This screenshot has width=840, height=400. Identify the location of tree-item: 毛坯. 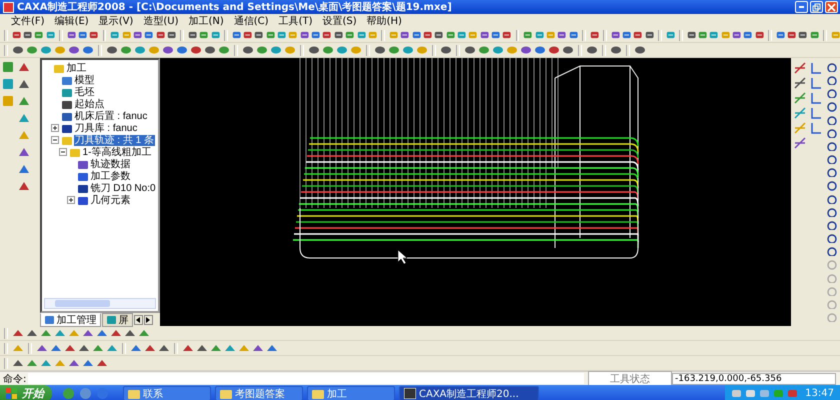
(85, 92).